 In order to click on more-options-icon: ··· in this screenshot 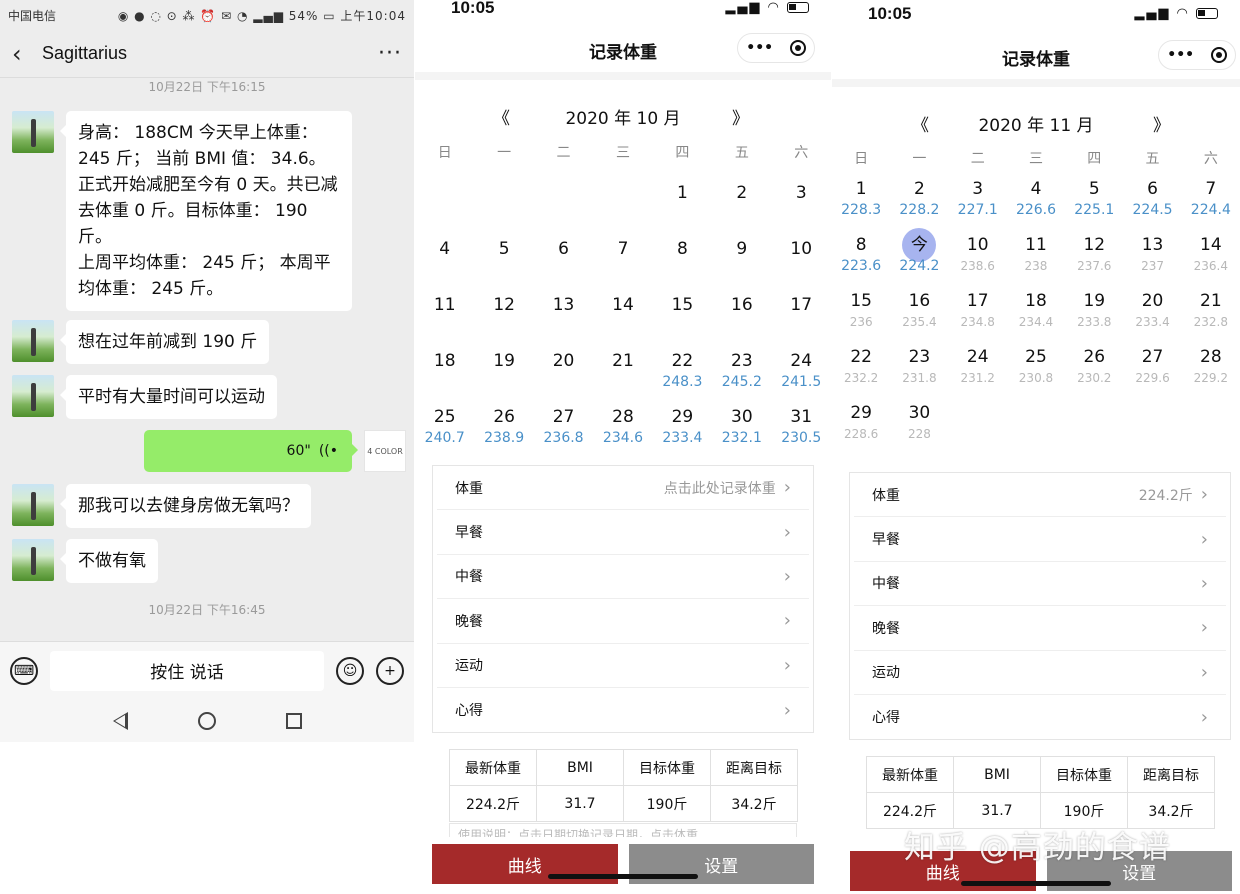, I will do `click(390, 53)`.